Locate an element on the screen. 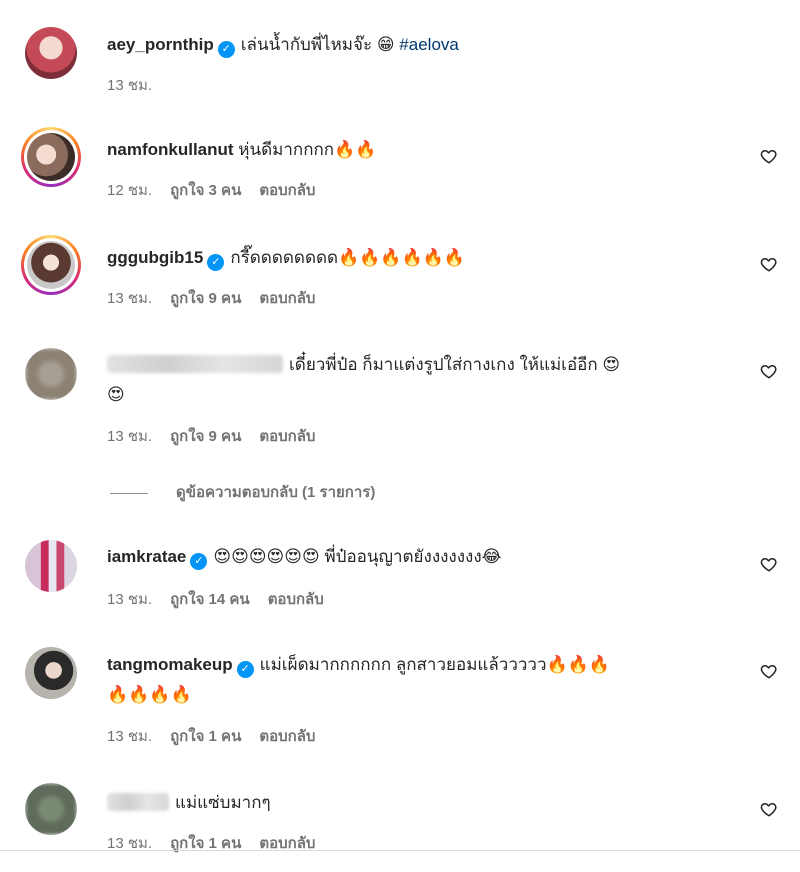 The image size is (800, 872). username: gggubgib15 is located at coordinates (155, 257).